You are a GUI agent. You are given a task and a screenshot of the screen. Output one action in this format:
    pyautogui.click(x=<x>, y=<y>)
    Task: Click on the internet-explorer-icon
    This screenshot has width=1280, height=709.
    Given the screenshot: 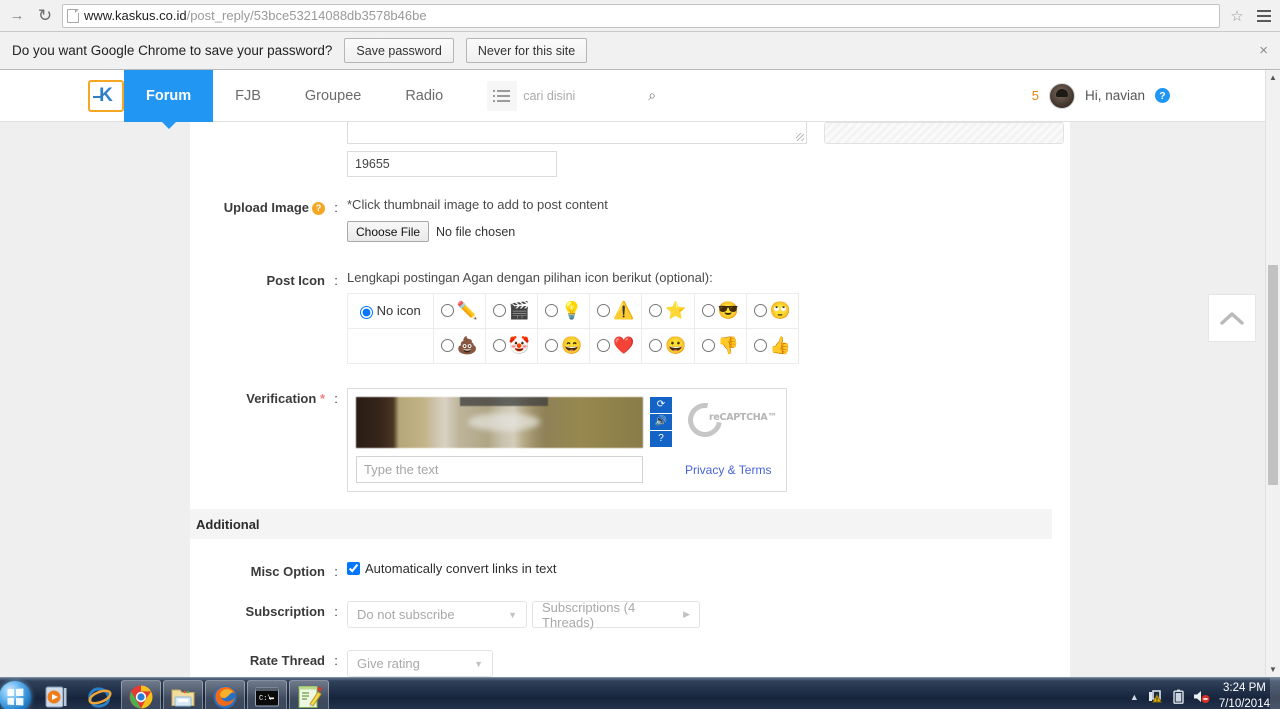 What is the action you would take?
    pyautogui.click(x=99, y=694)
    